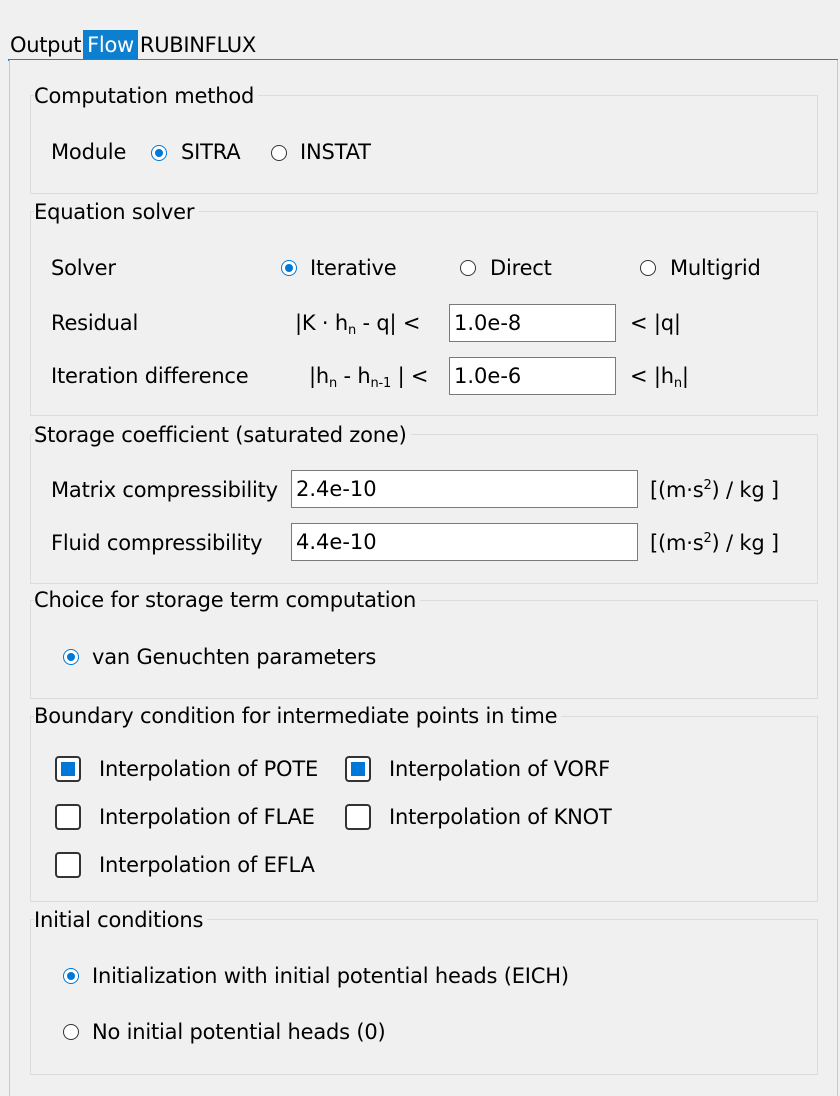 The width and height of the screenshot is (840, 1096). I want to click on flae-checkbox, so click(68, 817).